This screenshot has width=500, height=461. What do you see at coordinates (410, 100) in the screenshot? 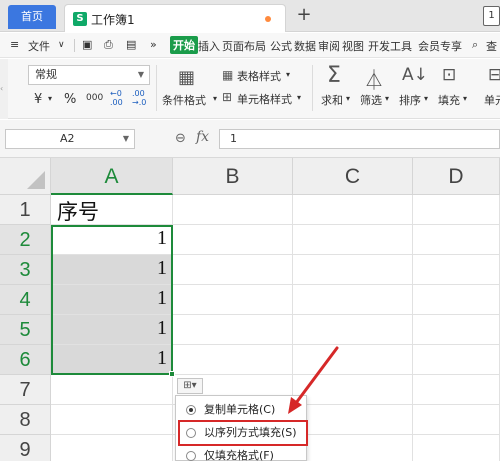
I see `sort-button: 排序` at bounding box center [410, 100].